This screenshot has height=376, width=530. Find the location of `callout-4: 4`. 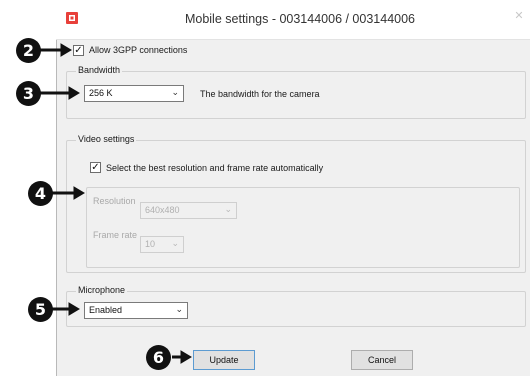

callout-4: 4 is located at coordinates (40, 193).